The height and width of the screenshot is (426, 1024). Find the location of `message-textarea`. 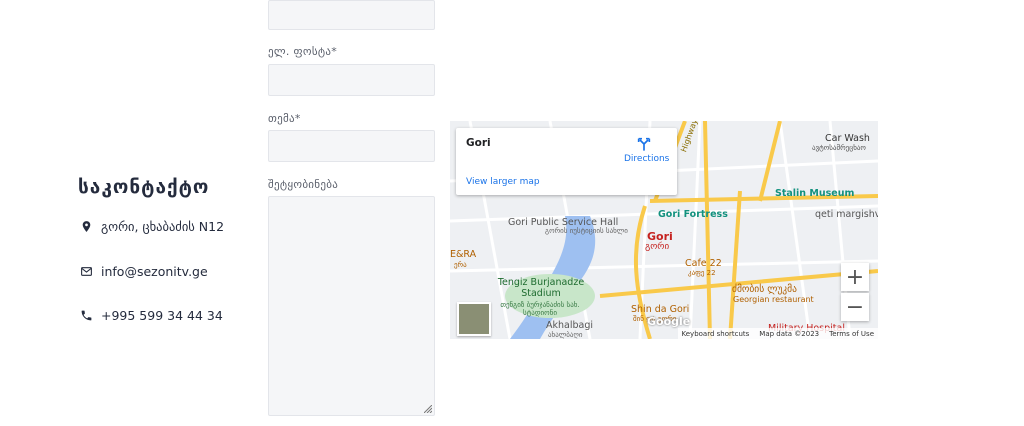

message-textarea is located at coordinates (351, 306).